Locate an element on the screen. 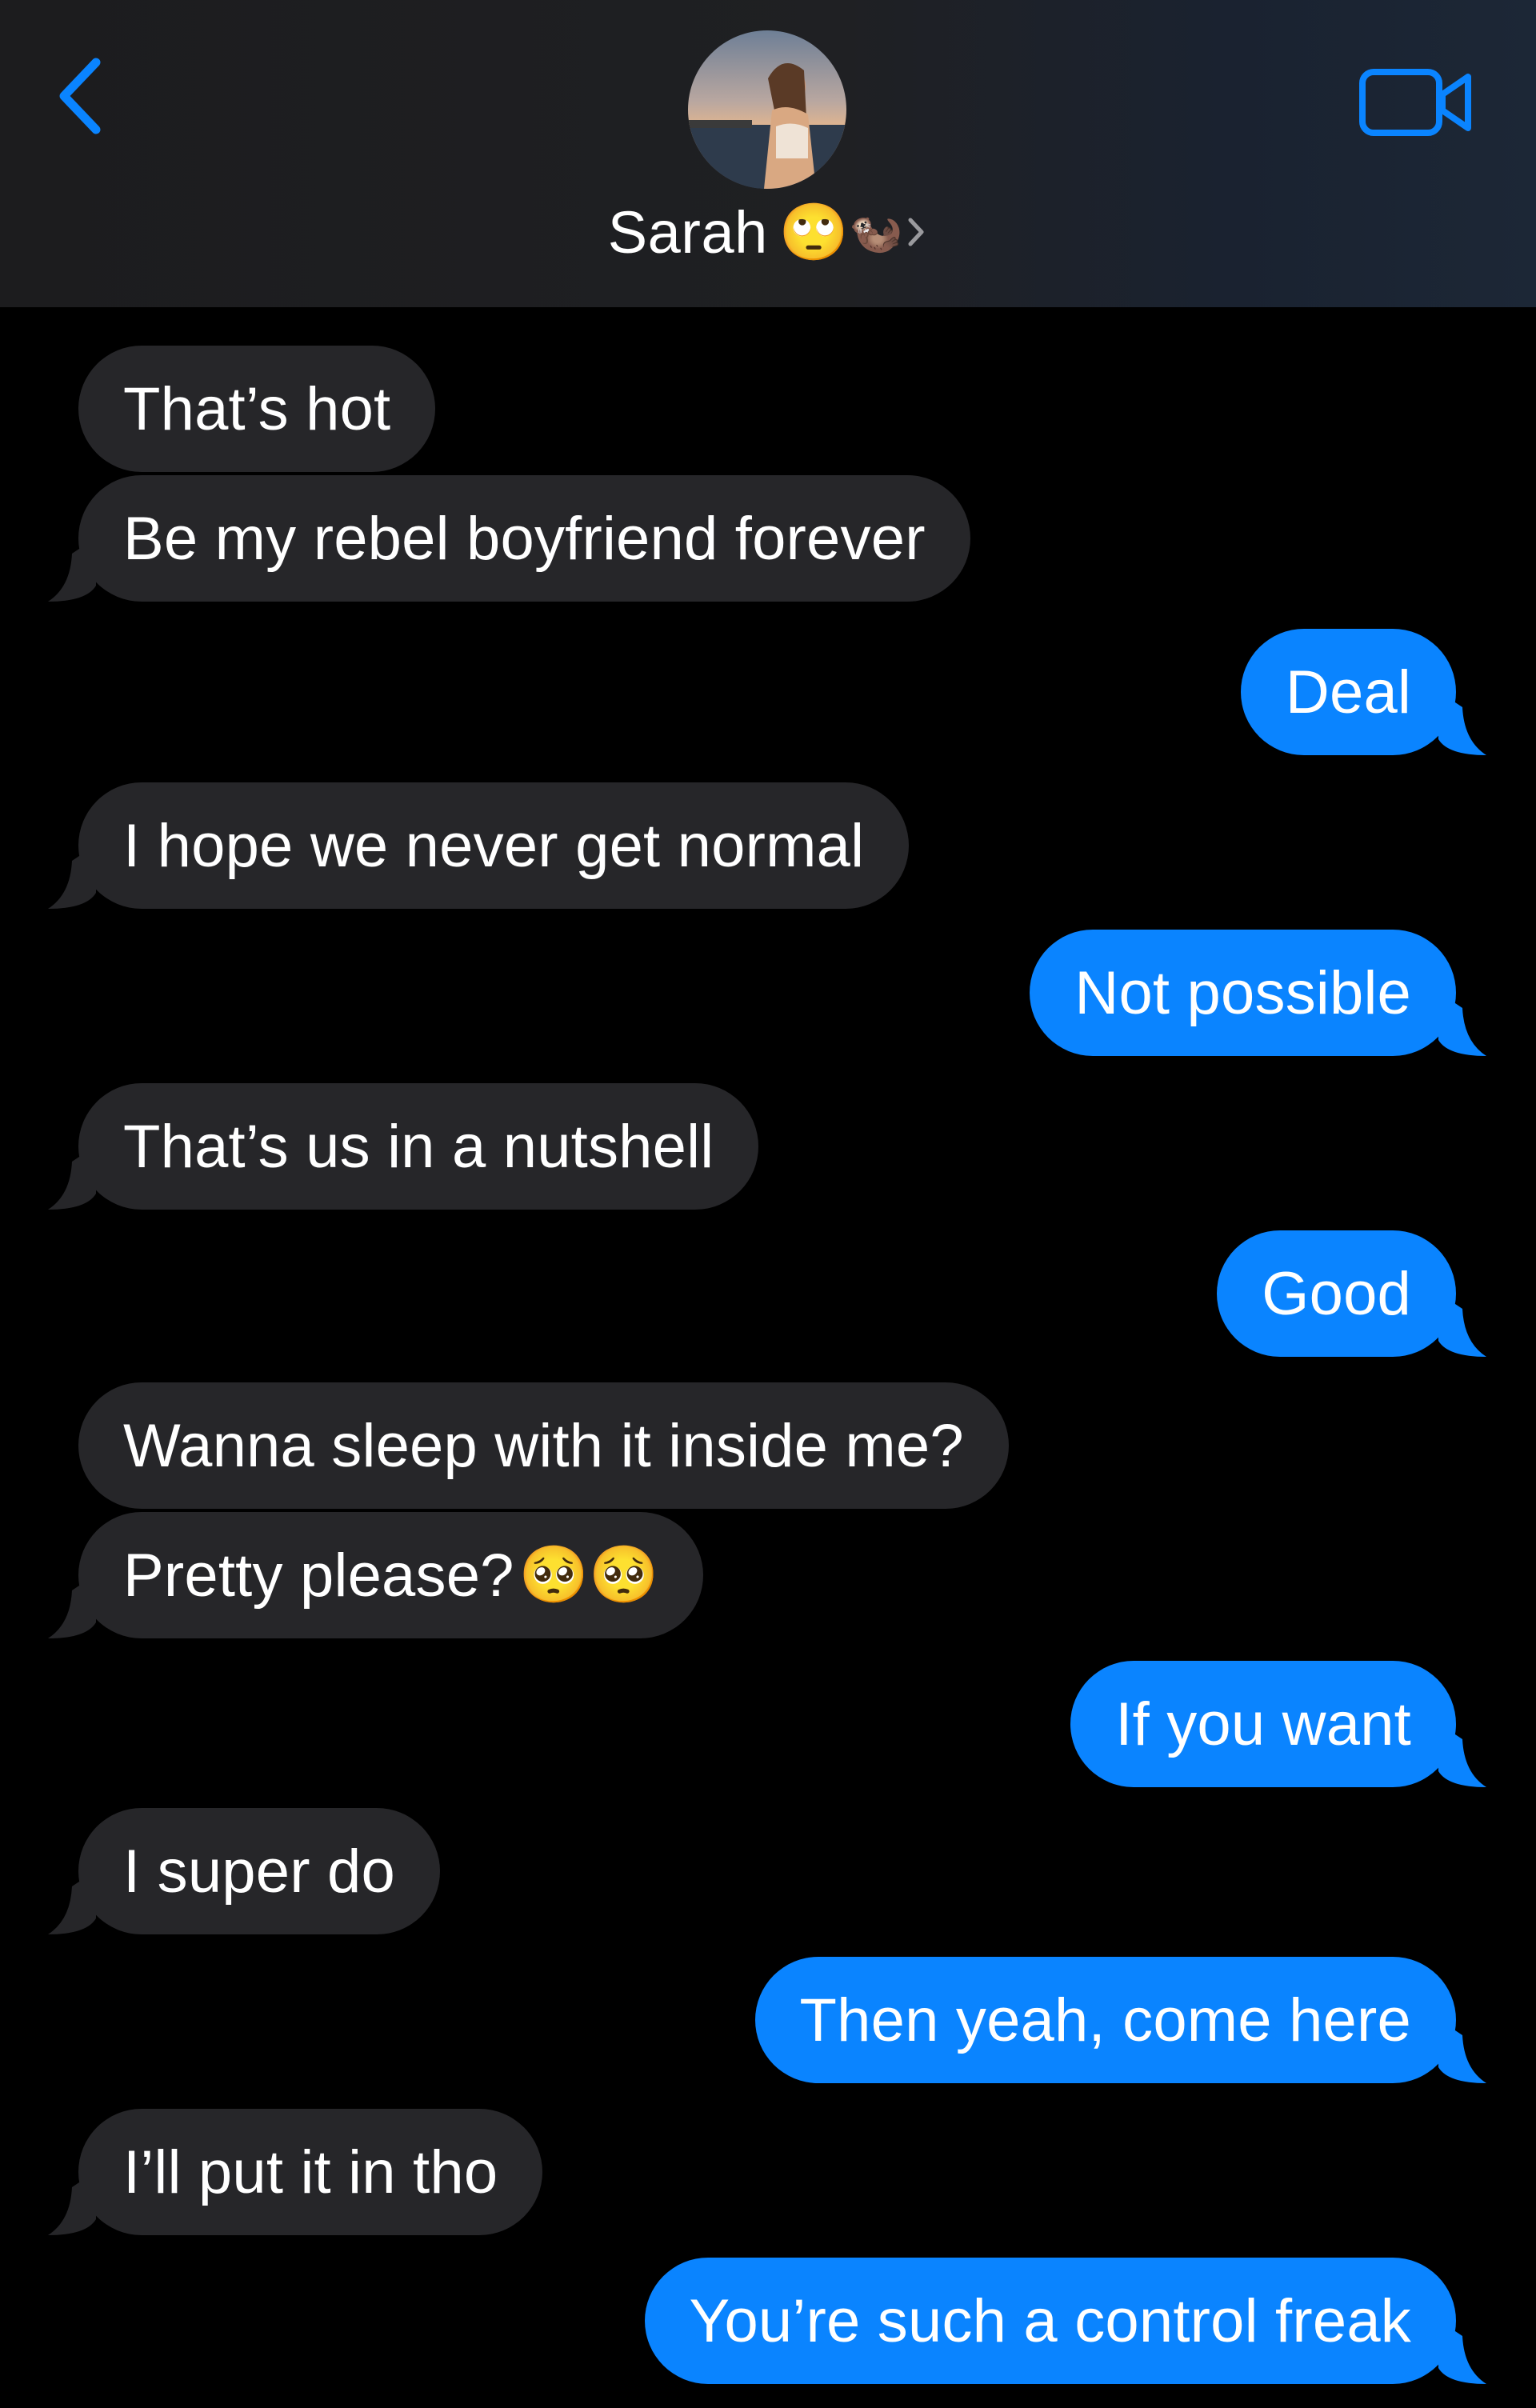 The width and height of the screenshot is (1536, 2408). message-text: I super do is located at coordinates (259, 1871).